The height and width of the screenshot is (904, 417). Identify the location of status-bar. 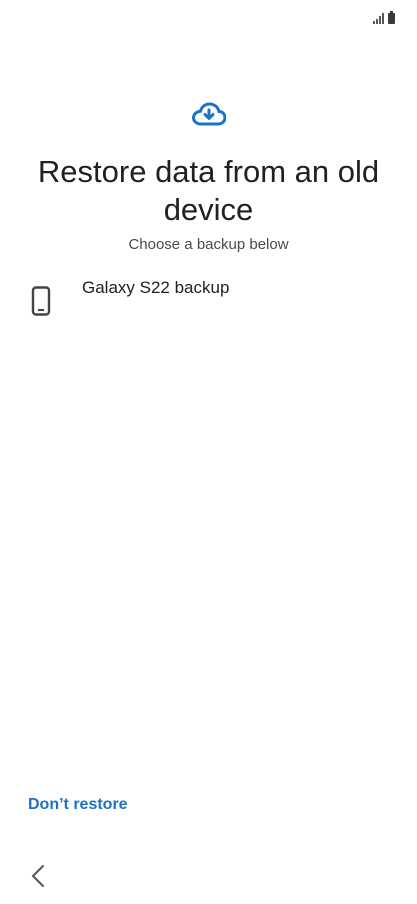
(384, 17).